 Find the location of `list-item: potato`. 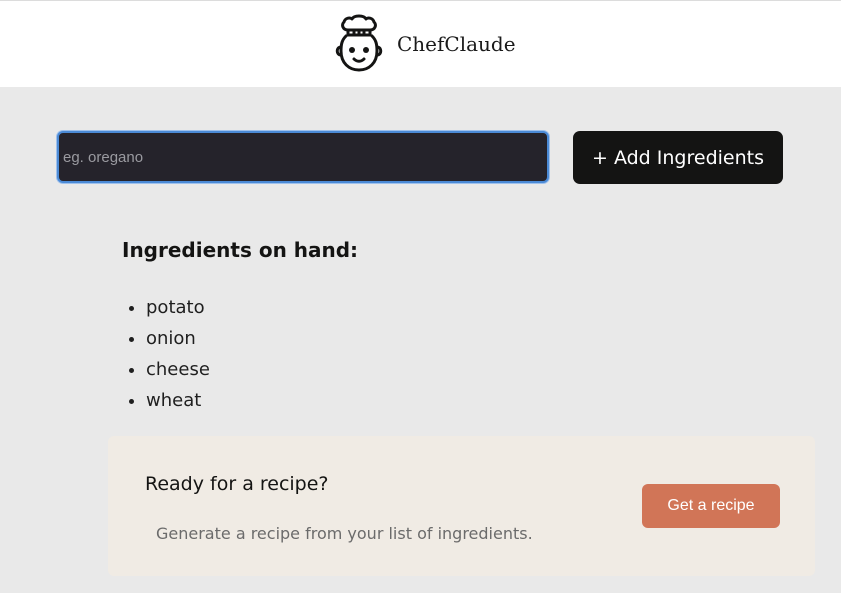

list-item: potato is located at coordinates (178, 307).